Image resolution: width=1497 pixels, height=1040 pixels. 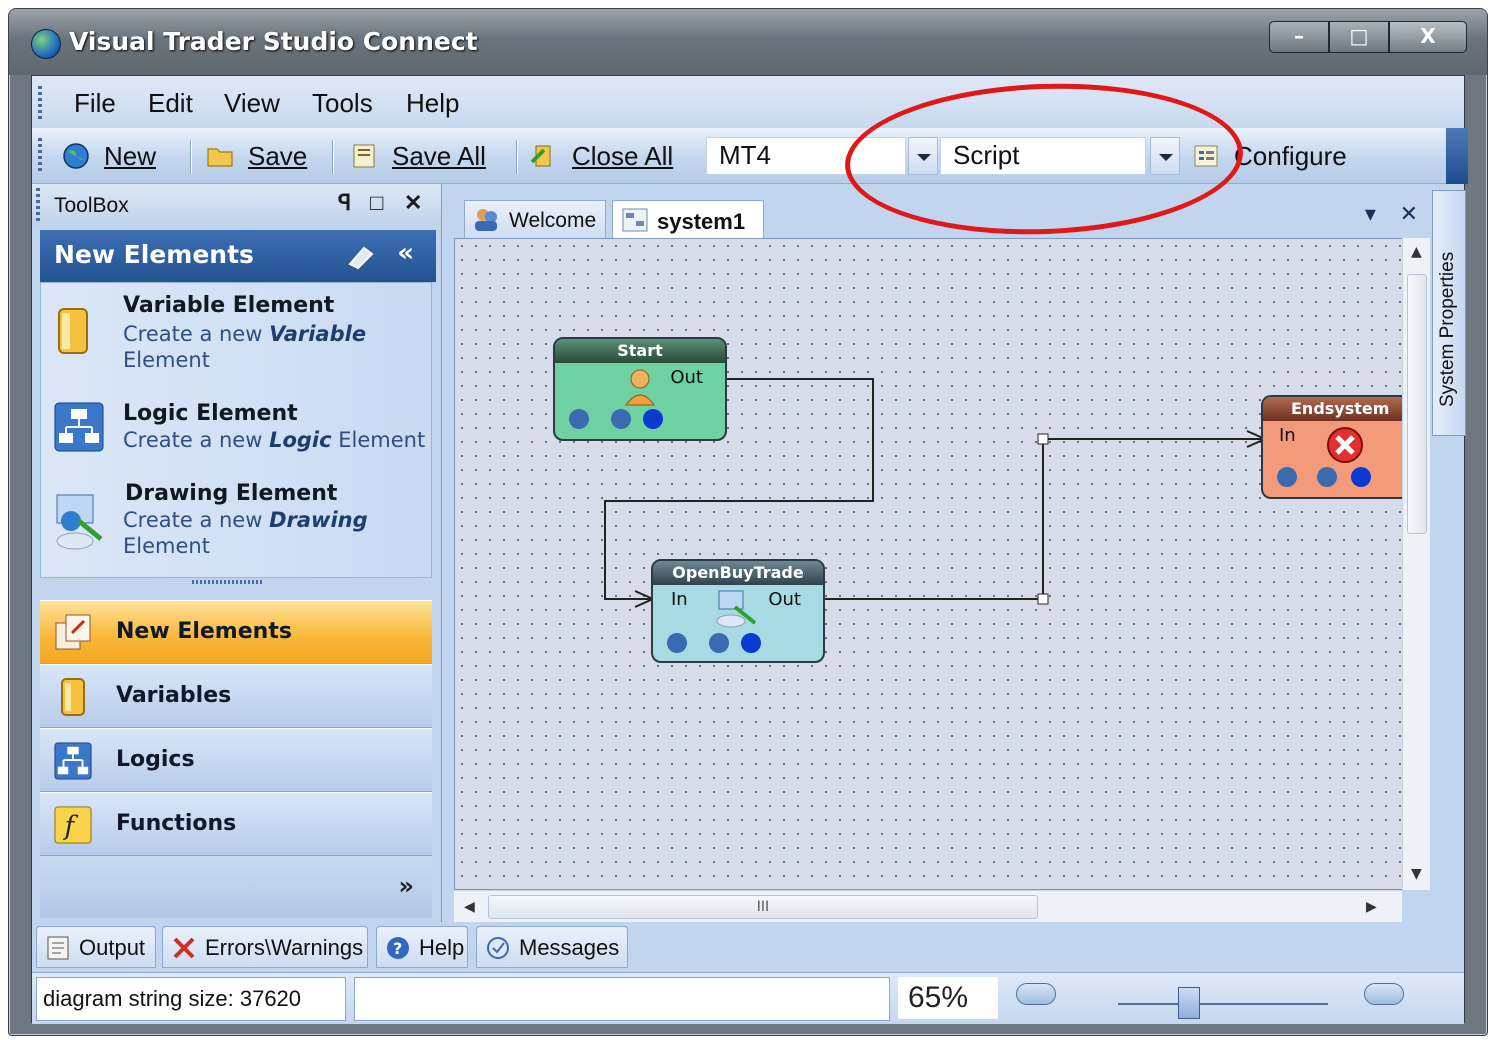 What do you see at coordinates (256, 156) in the screenshot?
I see `save-button: Save` at bounding box center [256, 156].